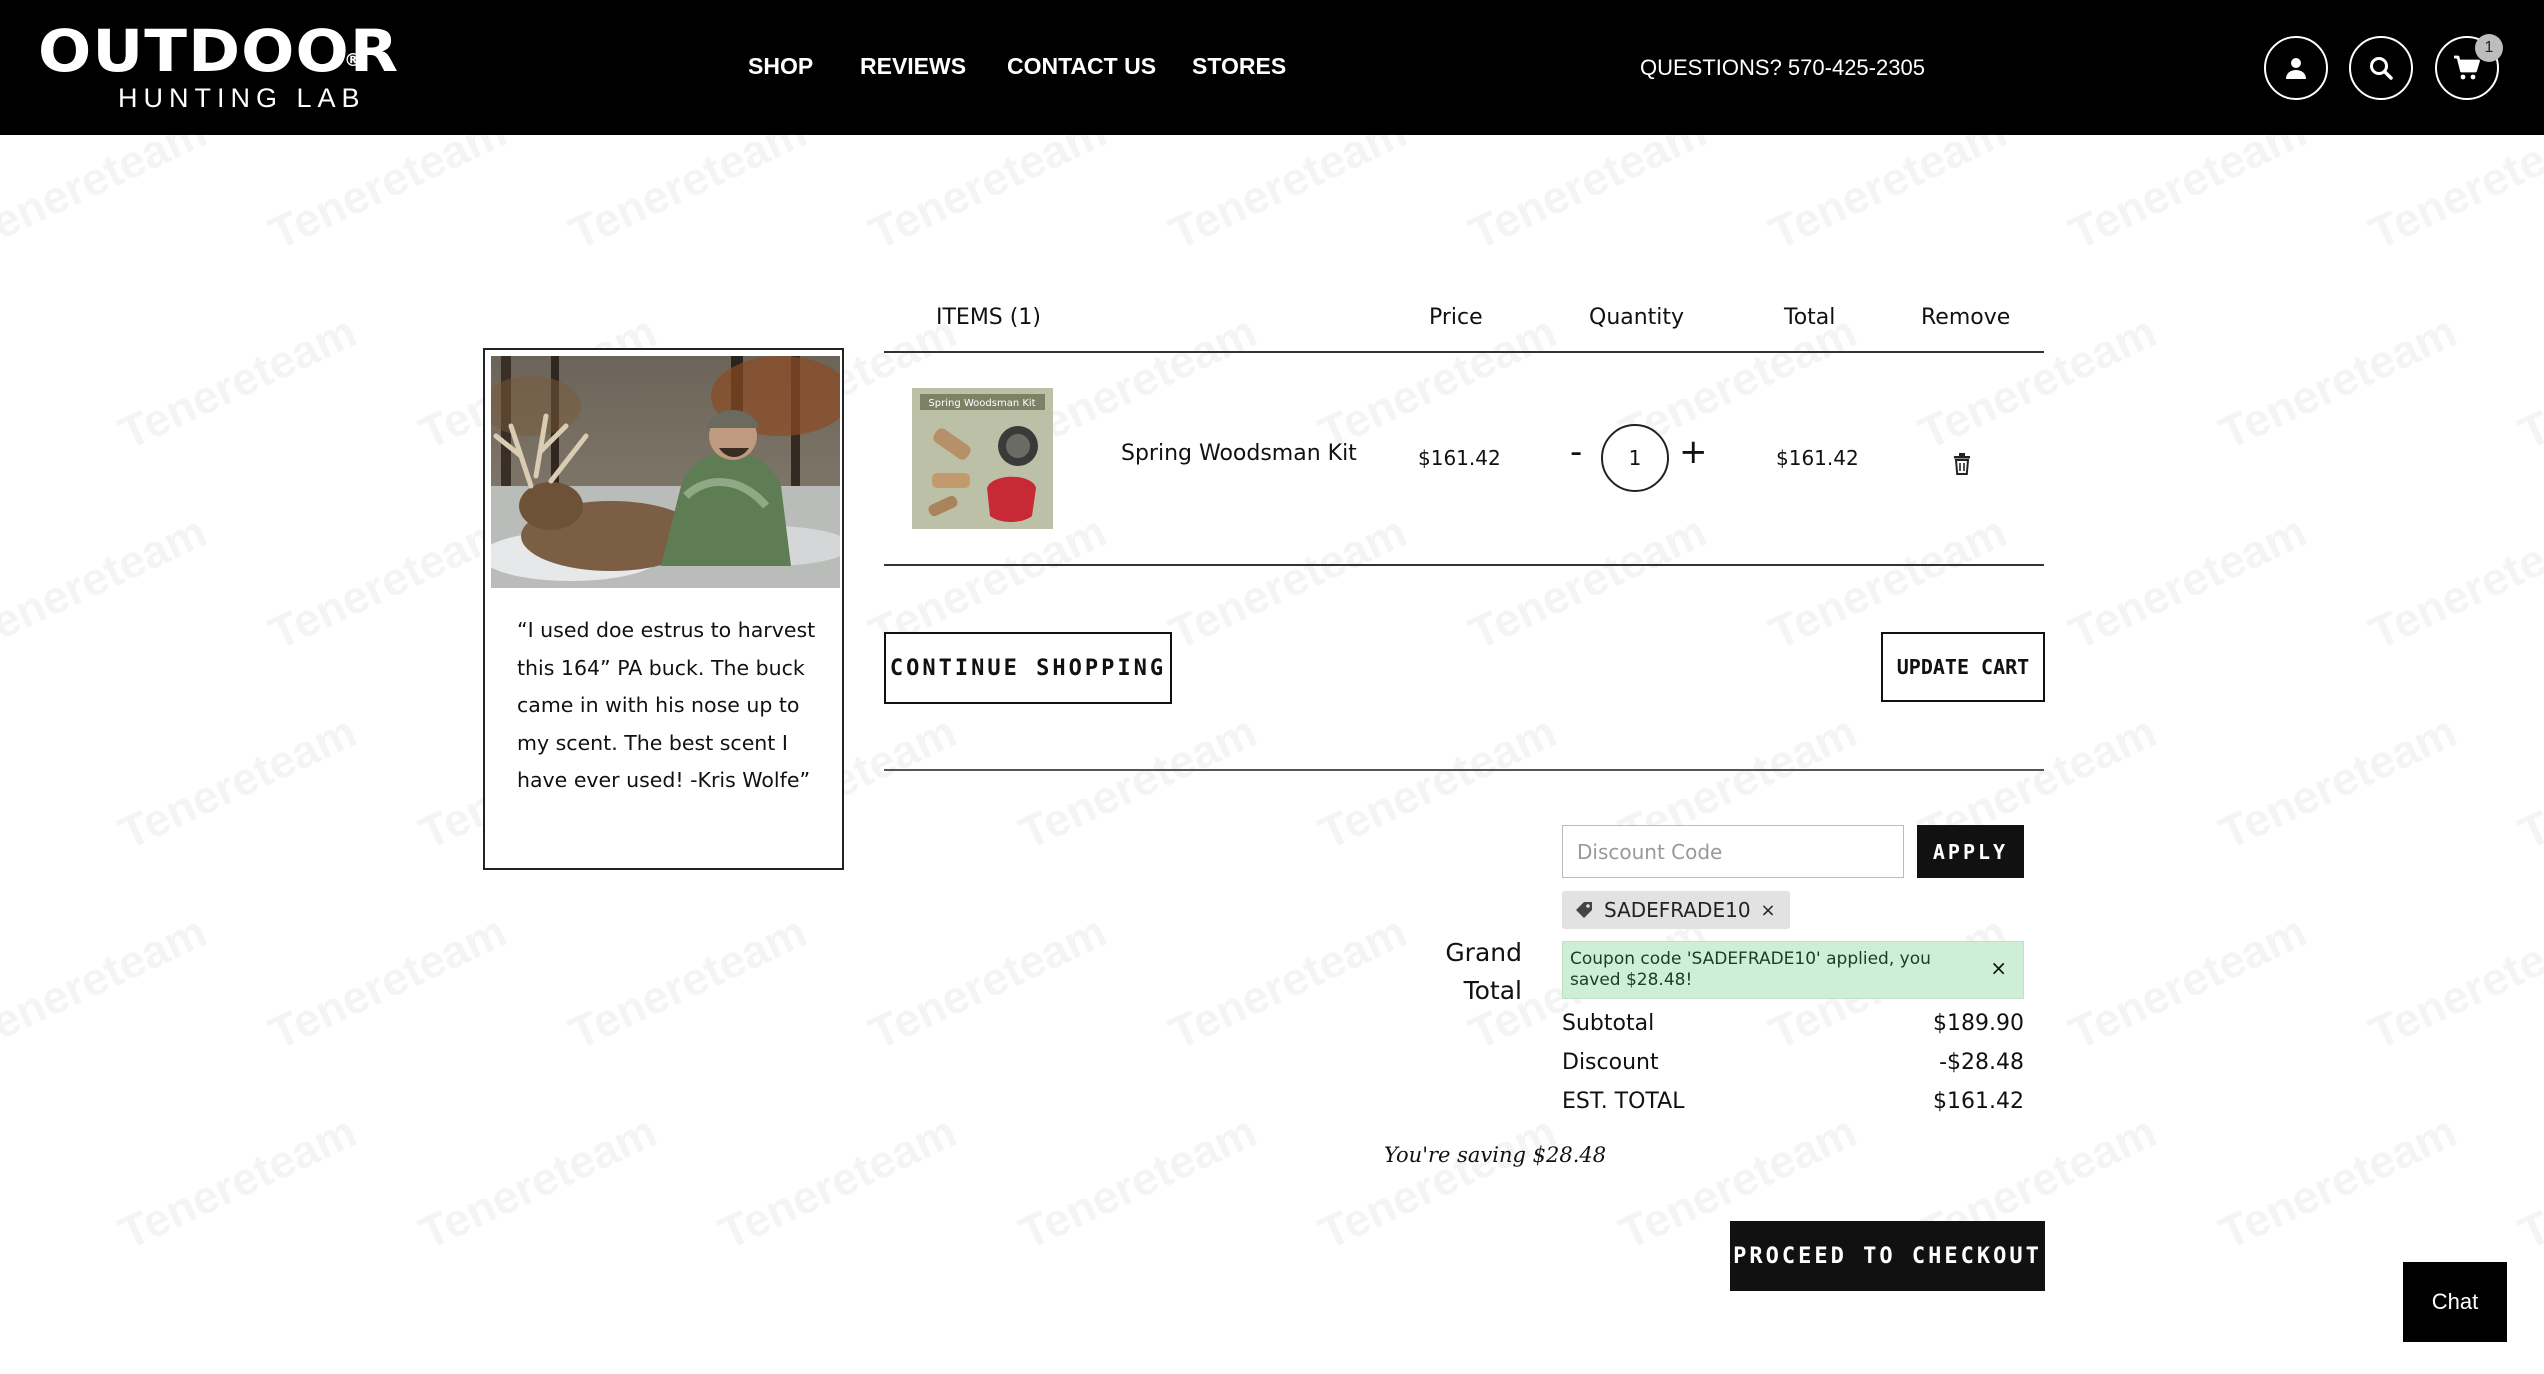 The width and height of the screenshot is (2544, 1374). I want to click on cart-icon, so click(2467, 67).